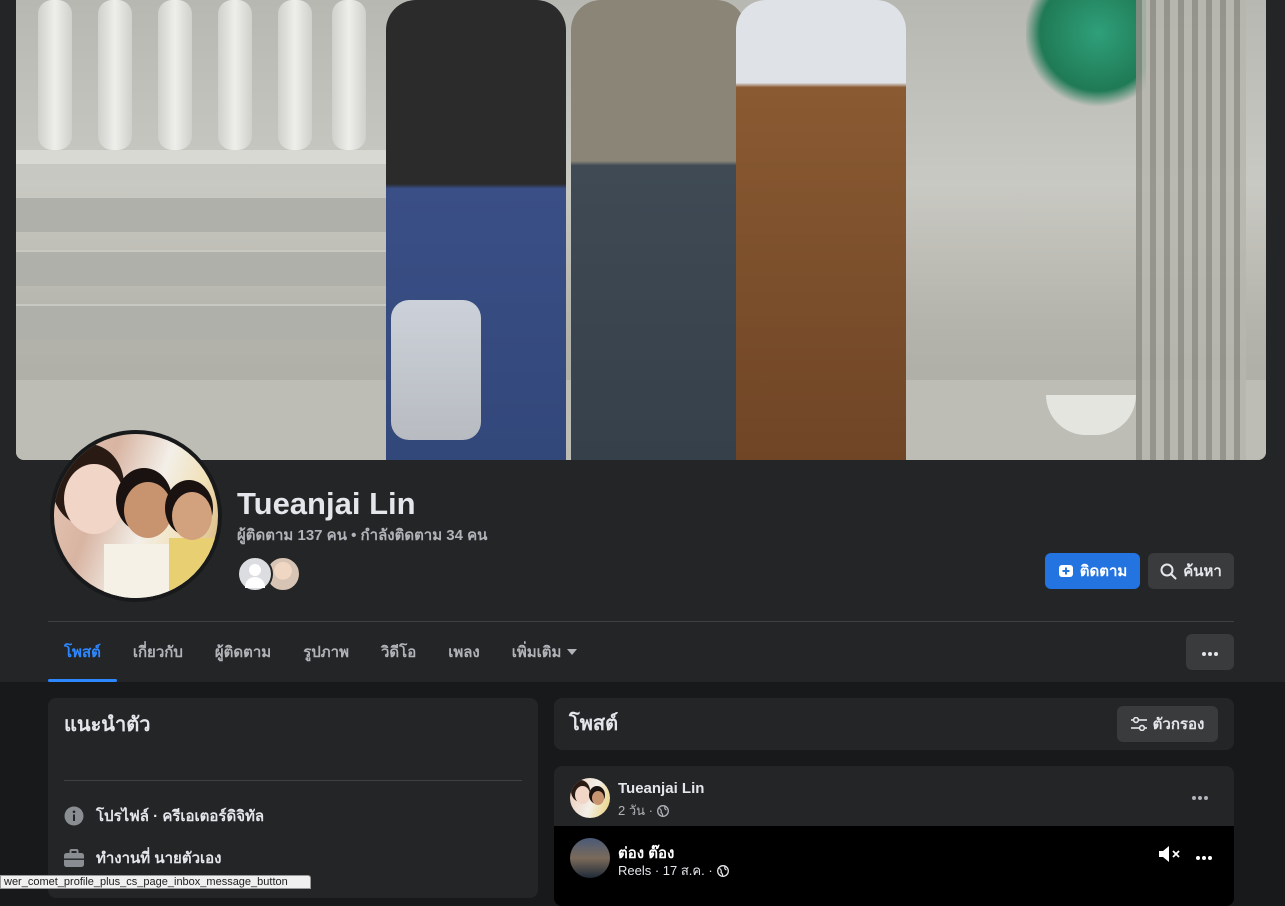 Image resolution: width=1285 pixels, height=906 pixels. Describe the element at coordinates (74, 858) in the screenshot. I see `briefcase-icon` at that location.